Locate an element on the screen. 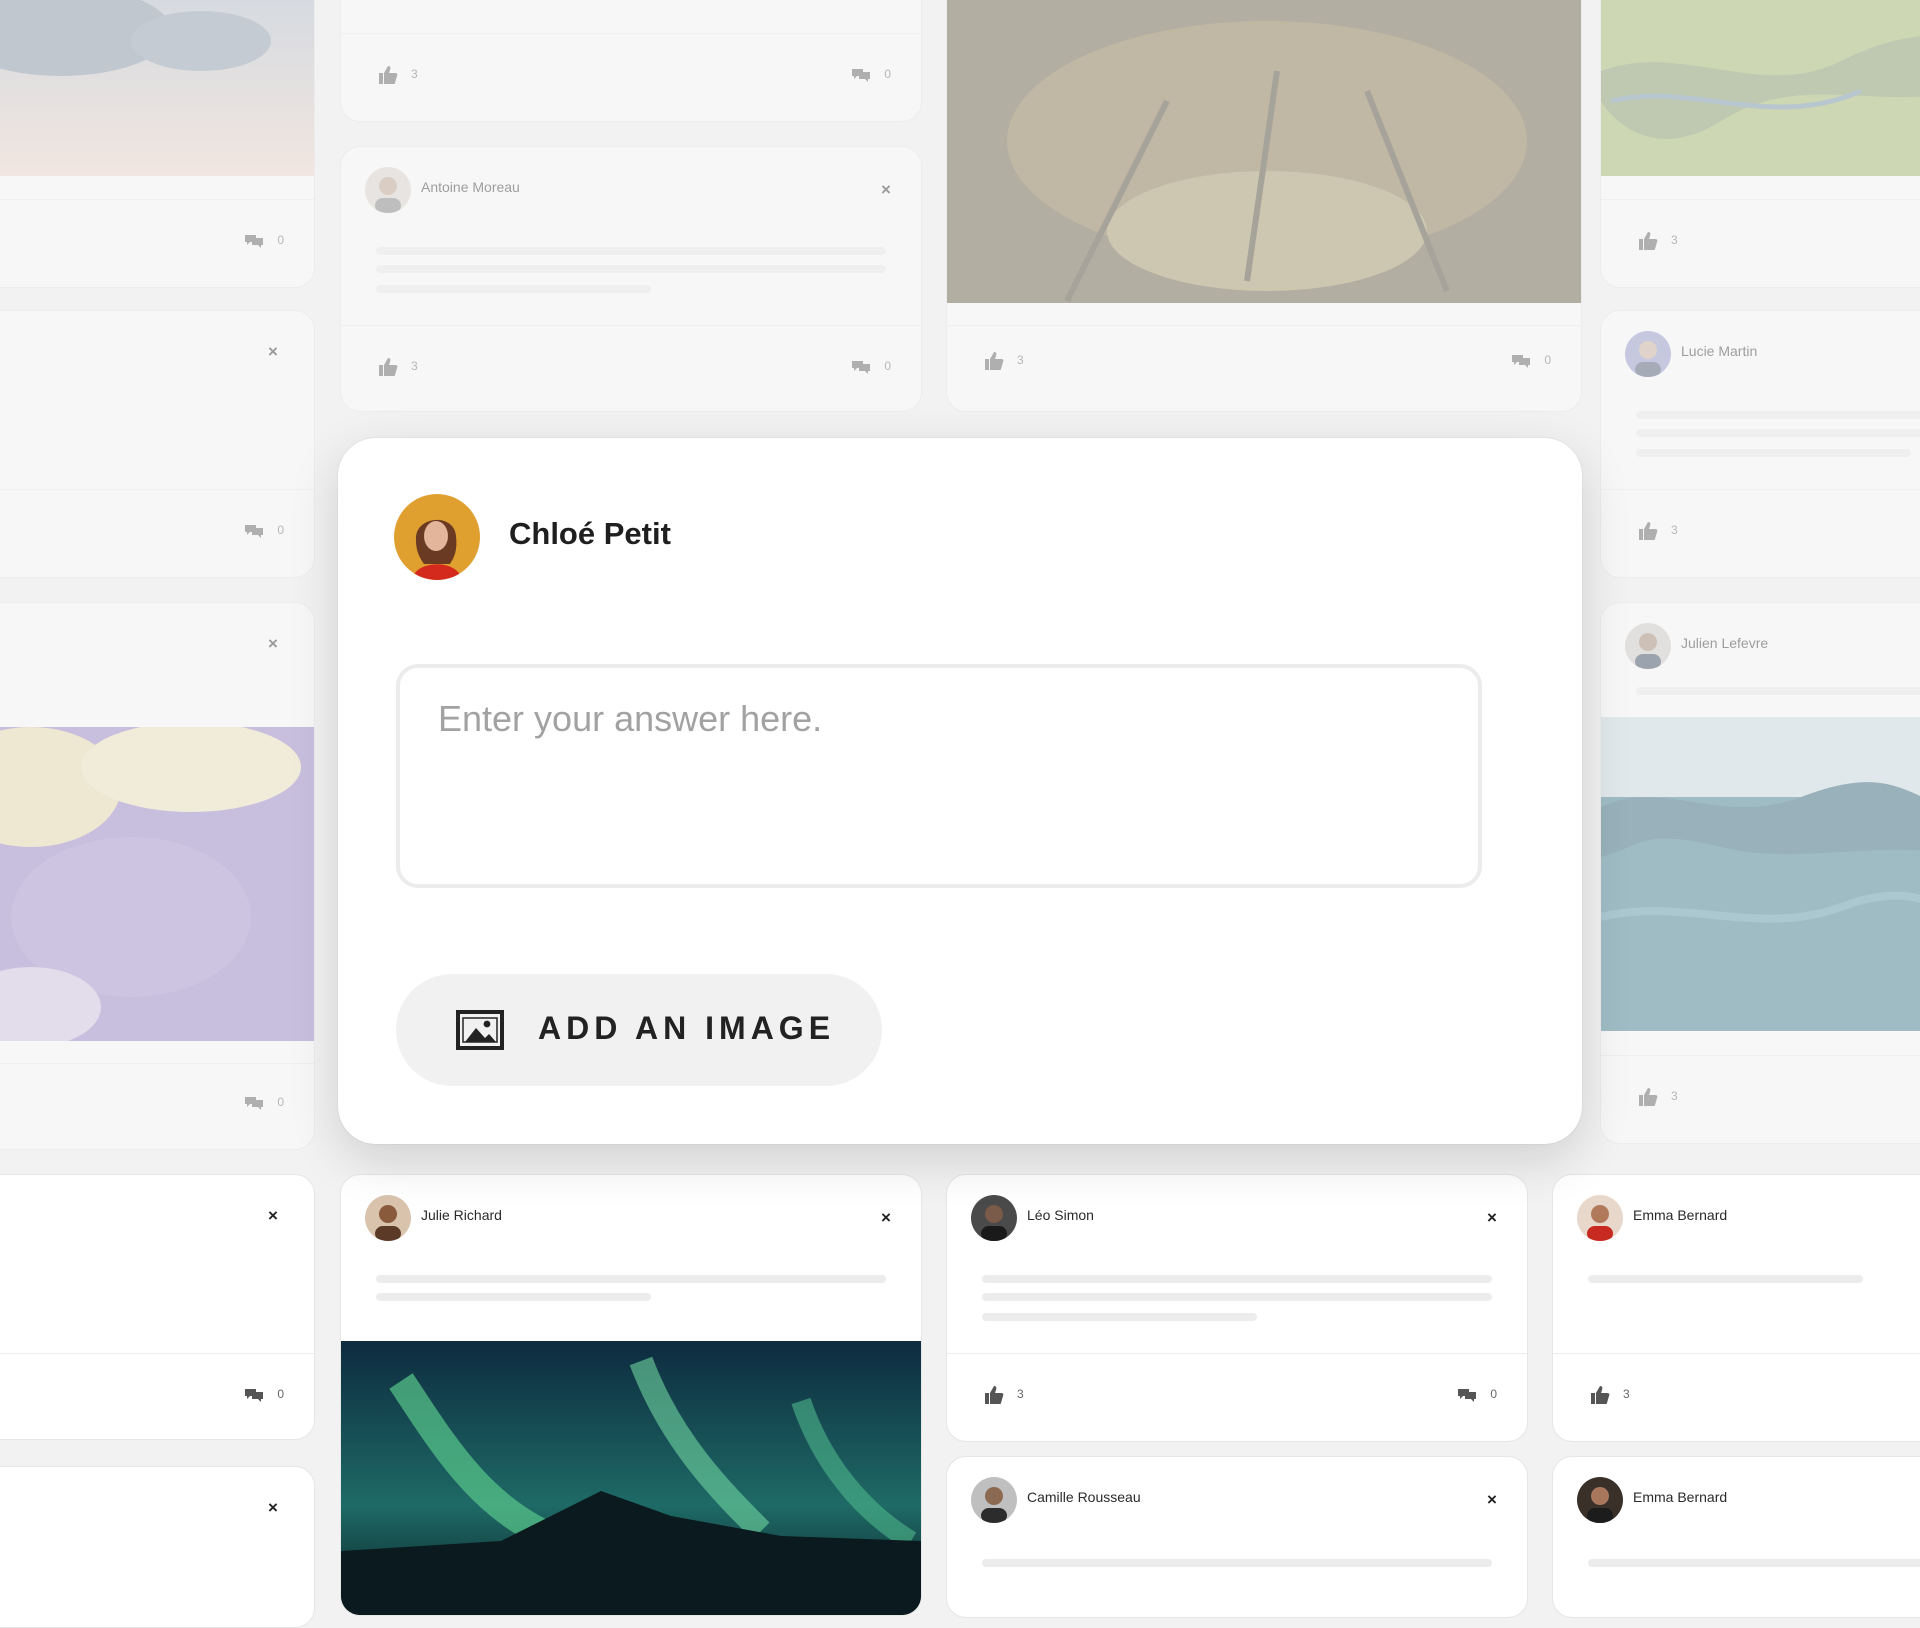  landscape-image is located at coordinates (1760, 88).